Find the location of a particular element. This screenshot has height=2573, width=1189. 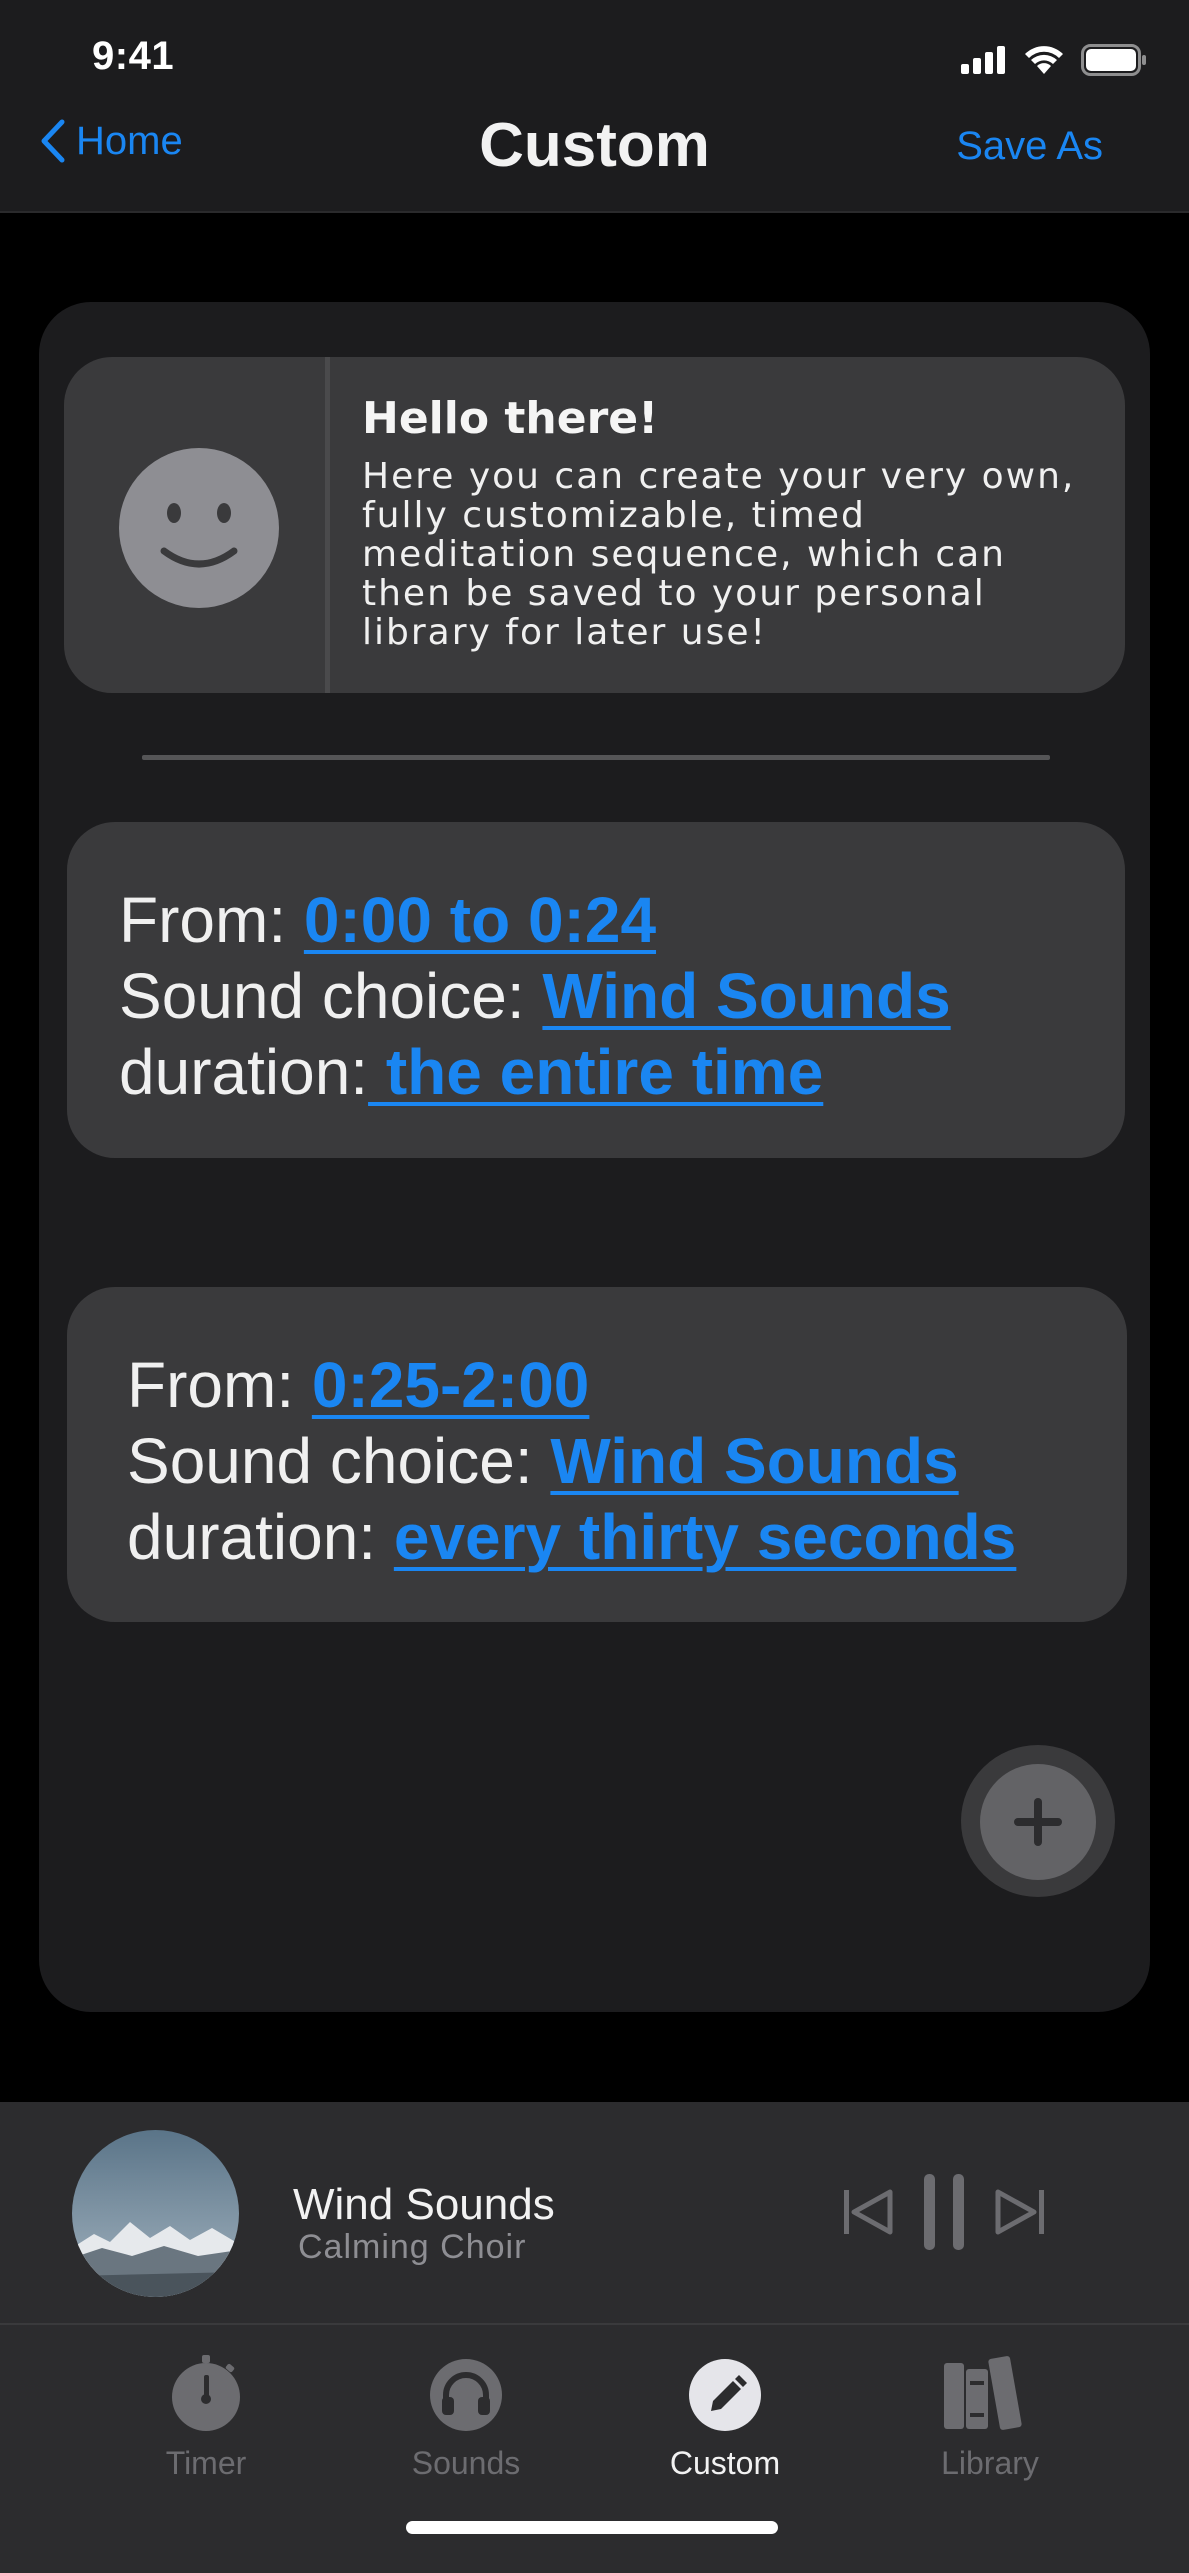

tab-library: Library is located at coordinates (990, 2417).